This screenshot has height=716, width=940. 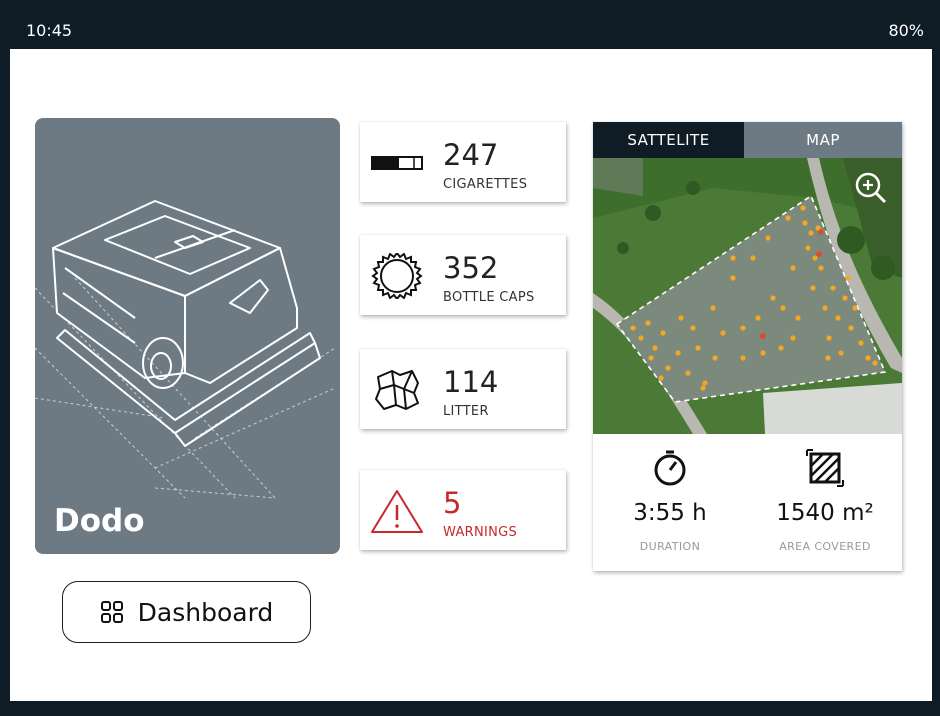 What do you see at coordinates (670, 468) in the screenshot?
I see `timer-icon` at bounding box center [670, 468].